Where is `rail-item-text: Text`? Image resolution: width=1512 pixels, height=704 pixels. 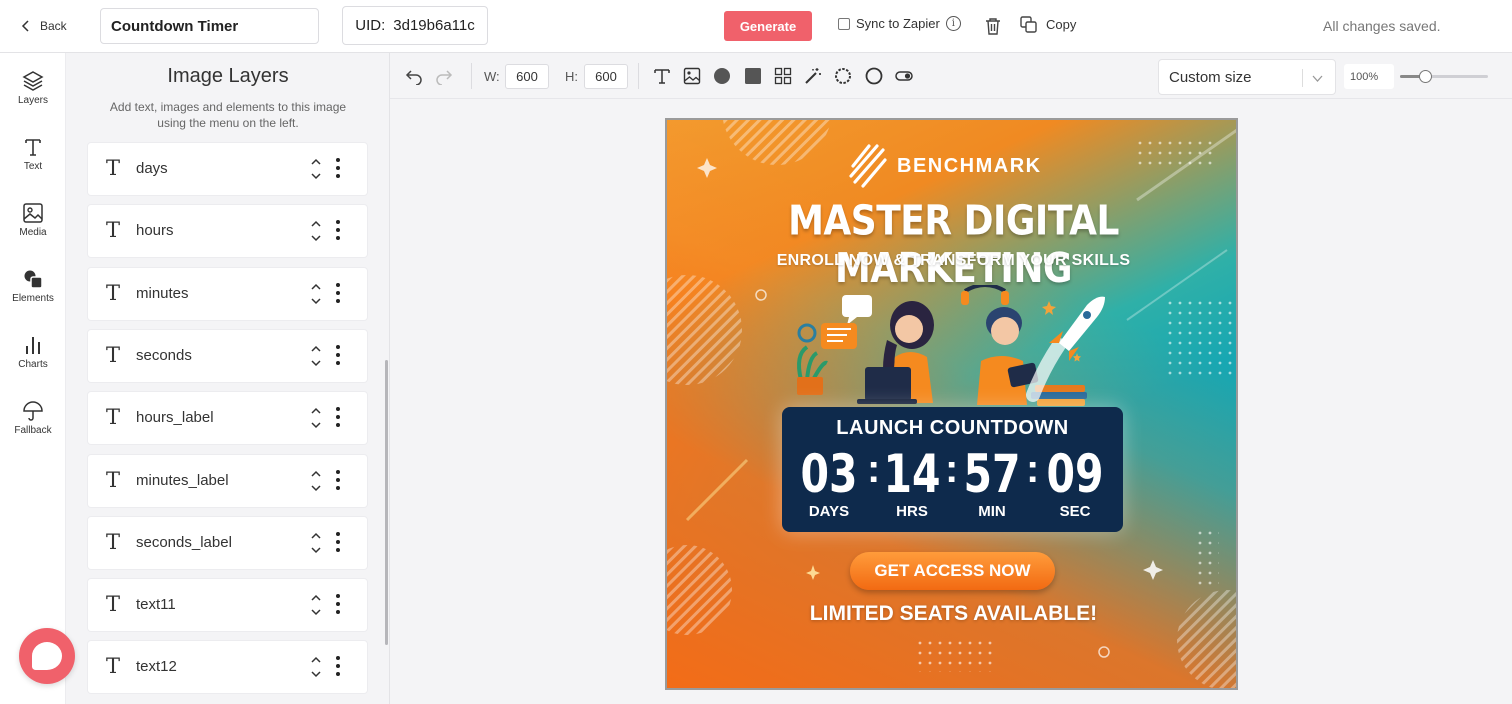 rail-item-text: Text is located at coordinates (33, 154).